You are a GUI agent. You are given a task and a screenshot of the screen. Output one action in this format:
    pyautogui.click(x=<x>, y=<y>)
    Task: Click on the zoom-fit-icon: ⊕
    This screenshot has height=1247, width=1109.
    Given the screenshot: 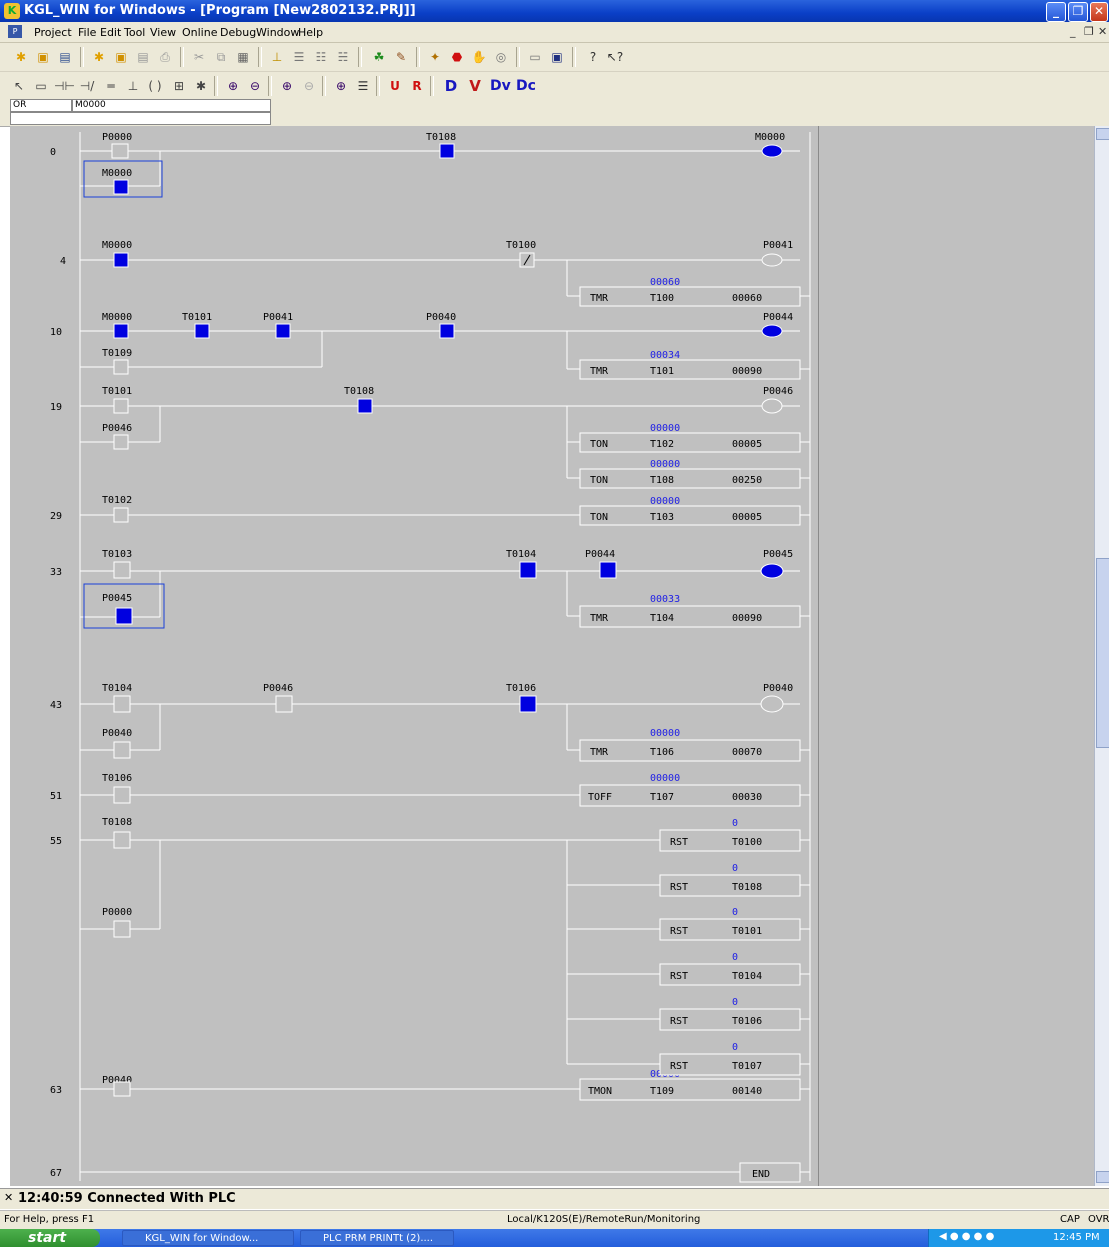 What is the action you would take?
    pyautogui.click(x=287, y=86)
    